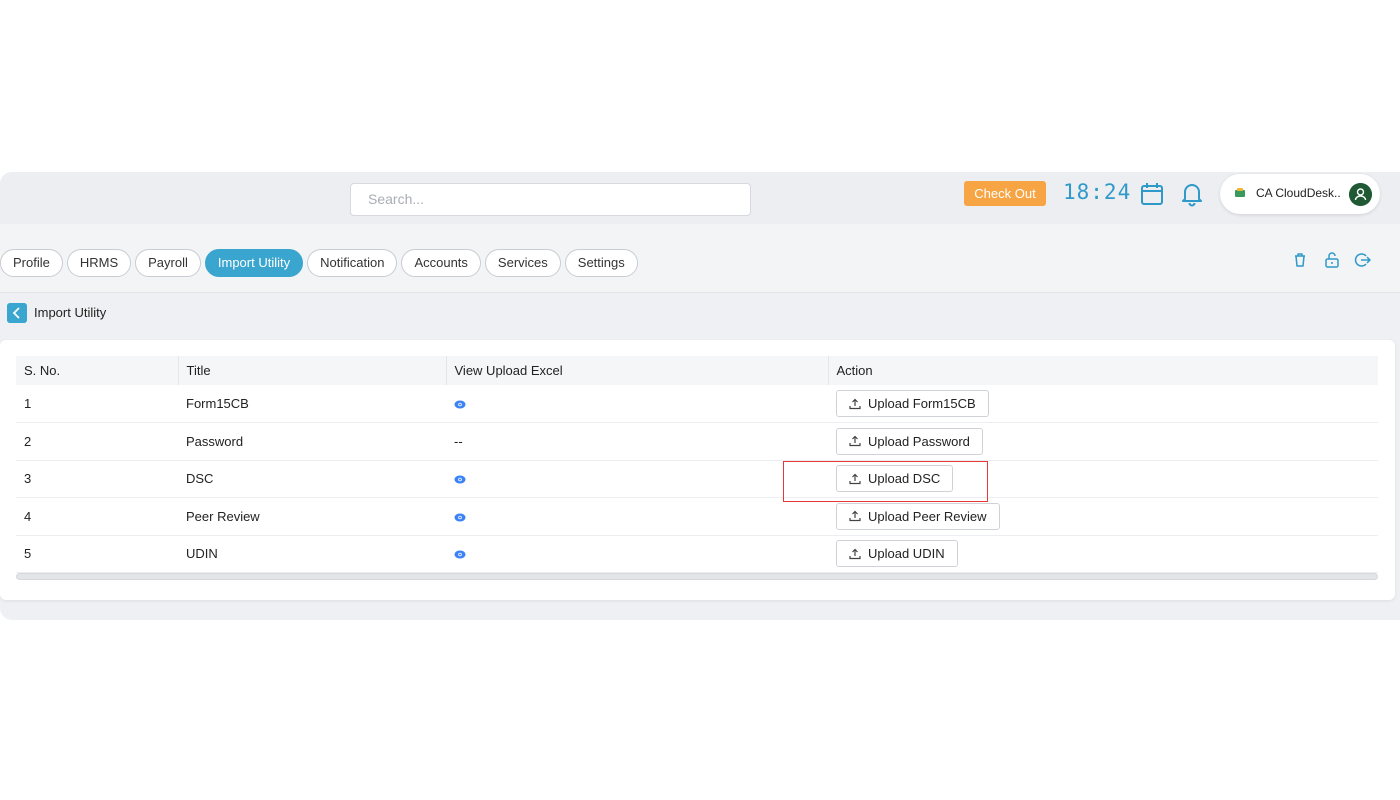 This screenshot has width=1400, height=800. Describe the element at coordinates (202, 554) in the screenshot. I see `cell-title: UDIN` at that location.